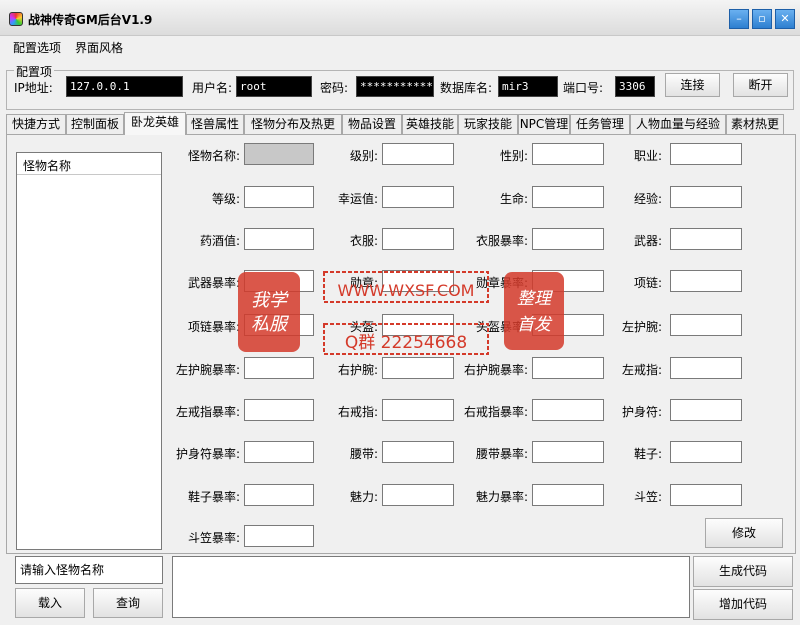 The image size is (800, 625). I want to click on menu-config: 配置选项, so click(37, 47).